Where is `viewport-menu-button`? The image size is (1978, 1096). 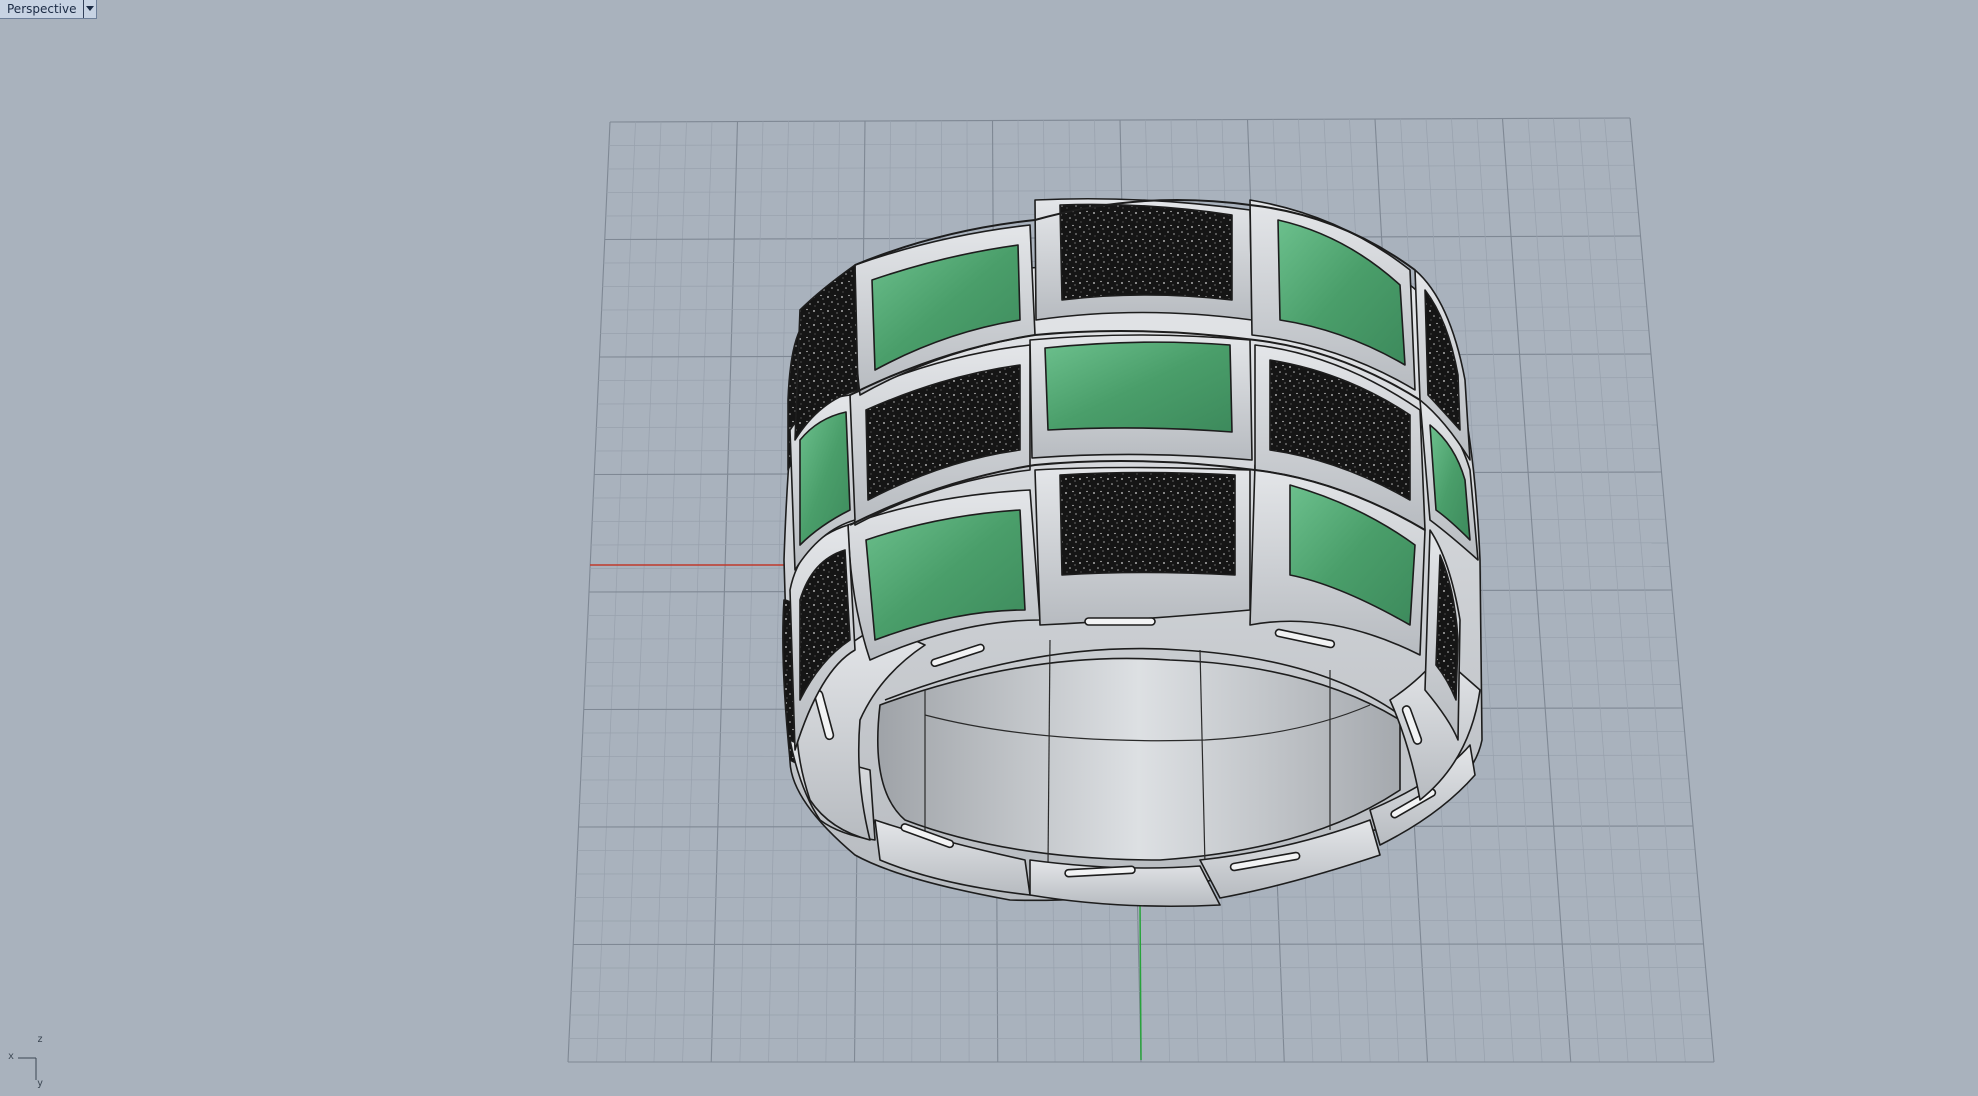
viewport-menu-button is located at coordinates (89, 9).